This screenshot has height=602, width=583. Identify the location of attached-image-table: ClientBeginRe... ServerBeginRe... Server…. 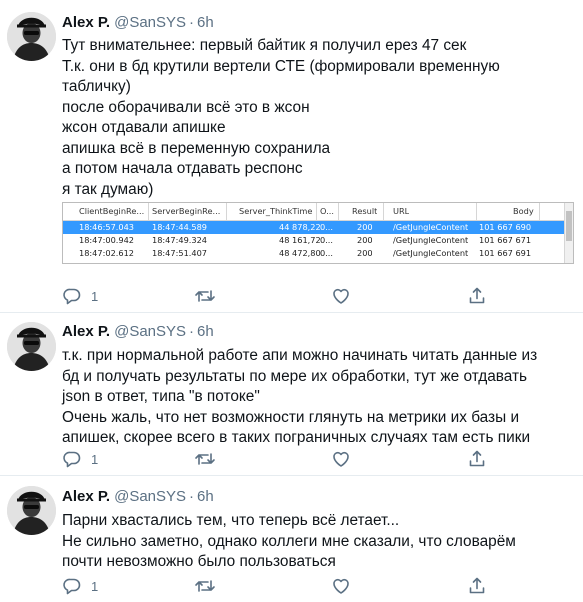
(318, 233).